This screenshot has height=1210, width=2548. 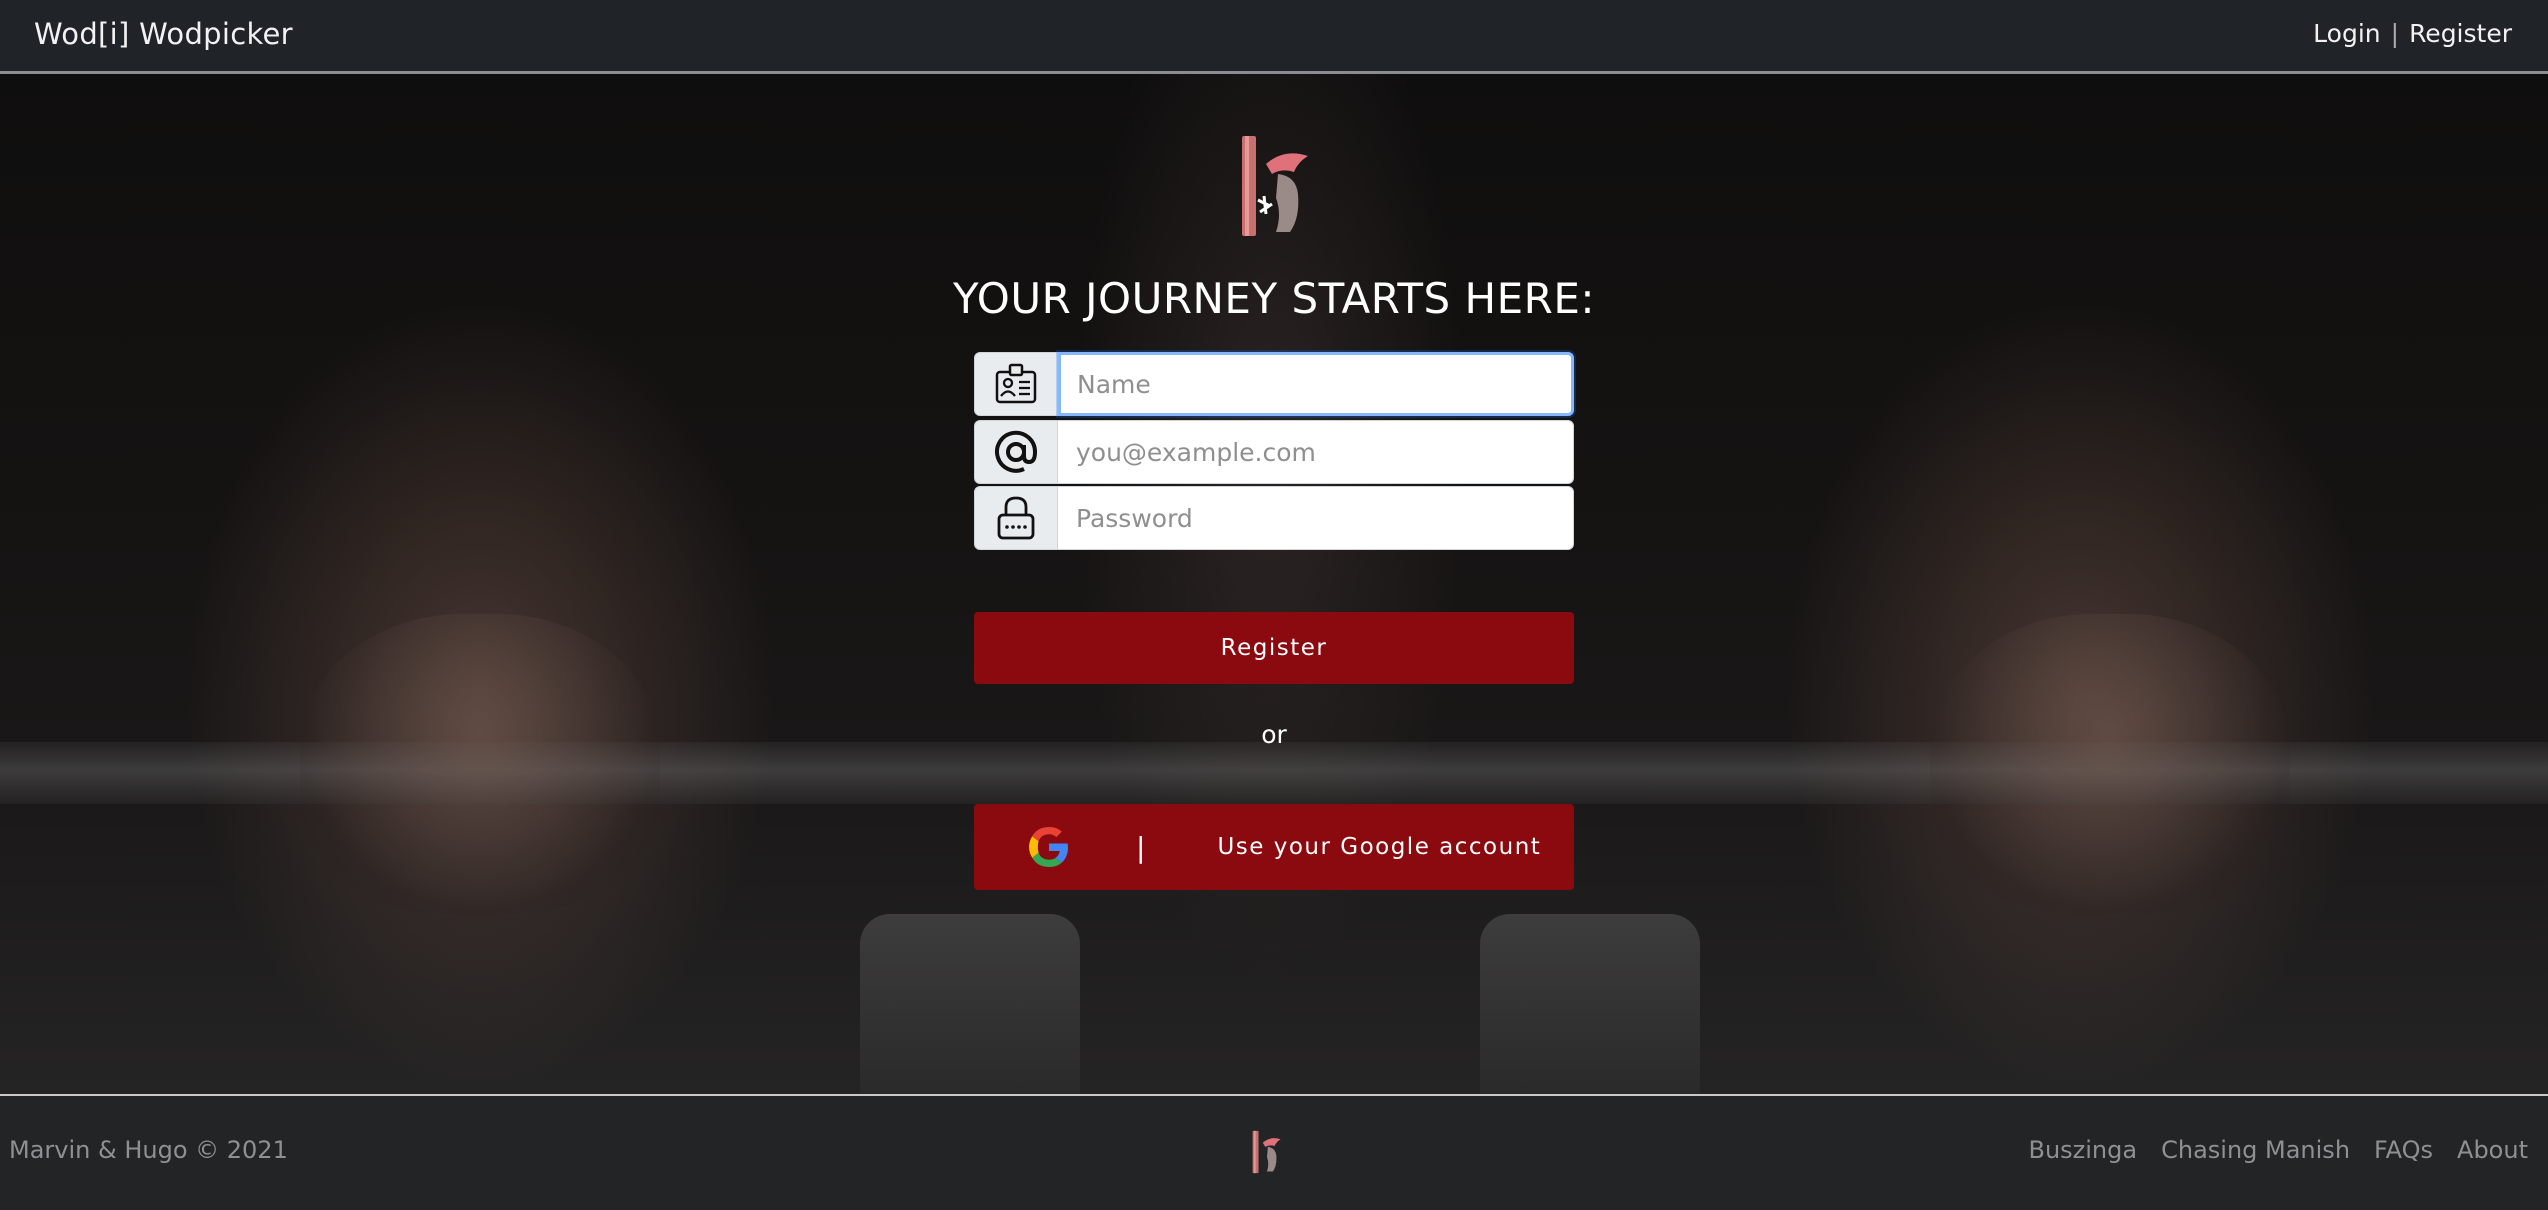 I want to click on footer-link-about: About, so click(x=2492, y=1150).